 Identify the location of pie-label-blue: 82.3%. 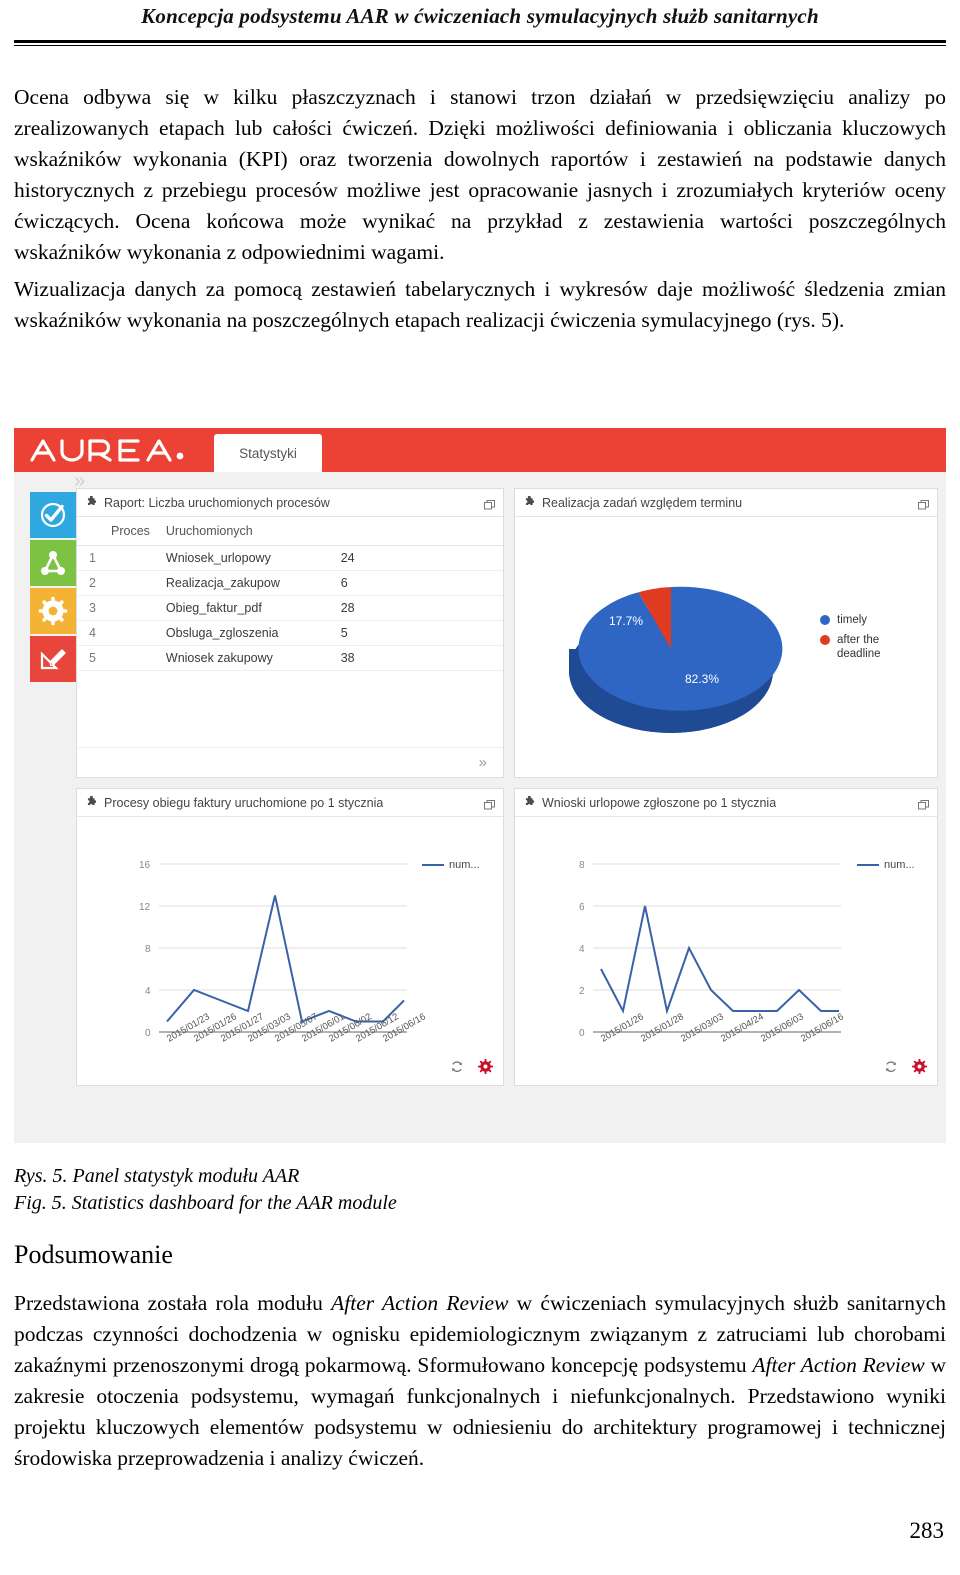
(702, 679).